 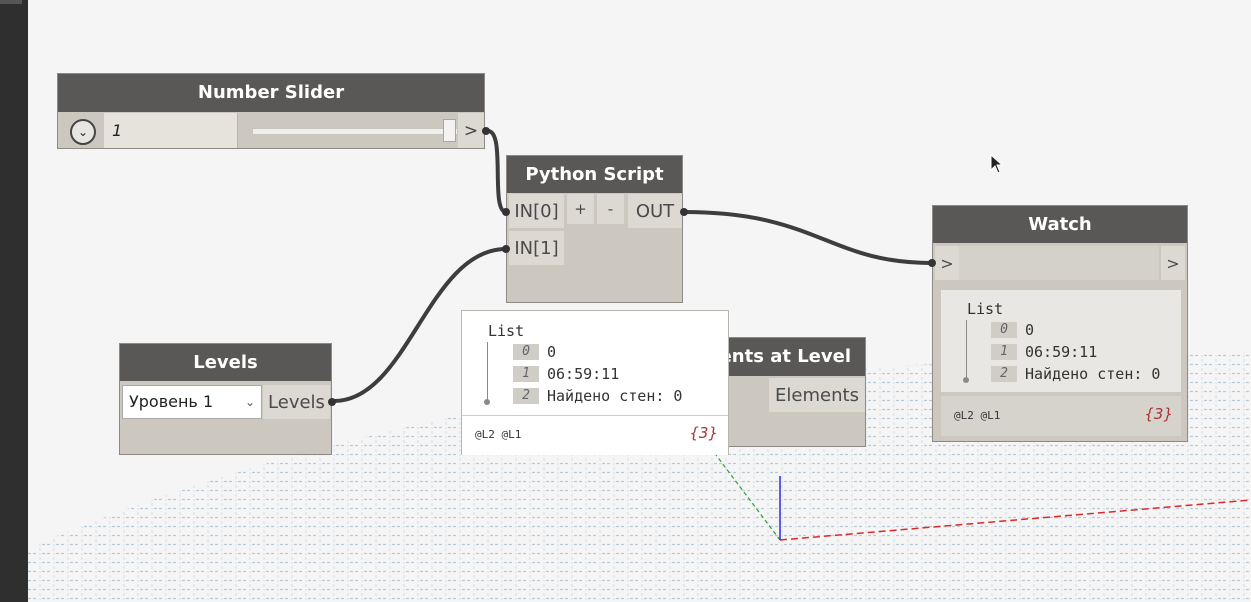 What do you see at coordinates (497, 171) in the screenshot?
I see `wire-slider-to-python` at bounding box center [497, 171].